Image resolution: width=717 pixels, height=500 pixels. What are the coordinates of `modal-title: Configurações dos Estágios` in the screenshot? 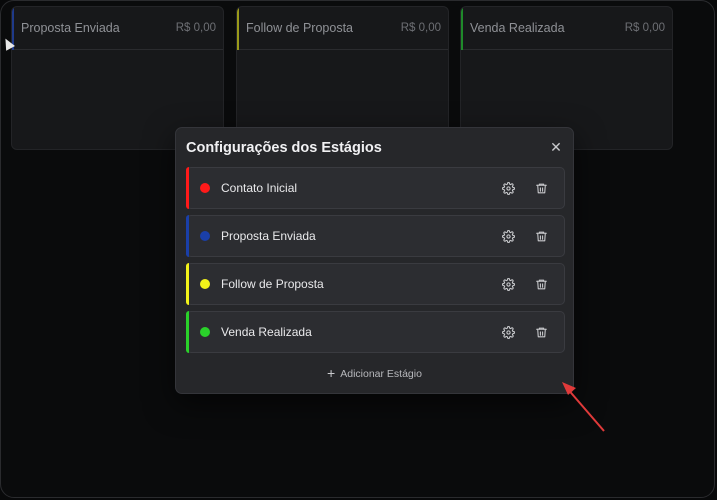 It's located at (284, 148).